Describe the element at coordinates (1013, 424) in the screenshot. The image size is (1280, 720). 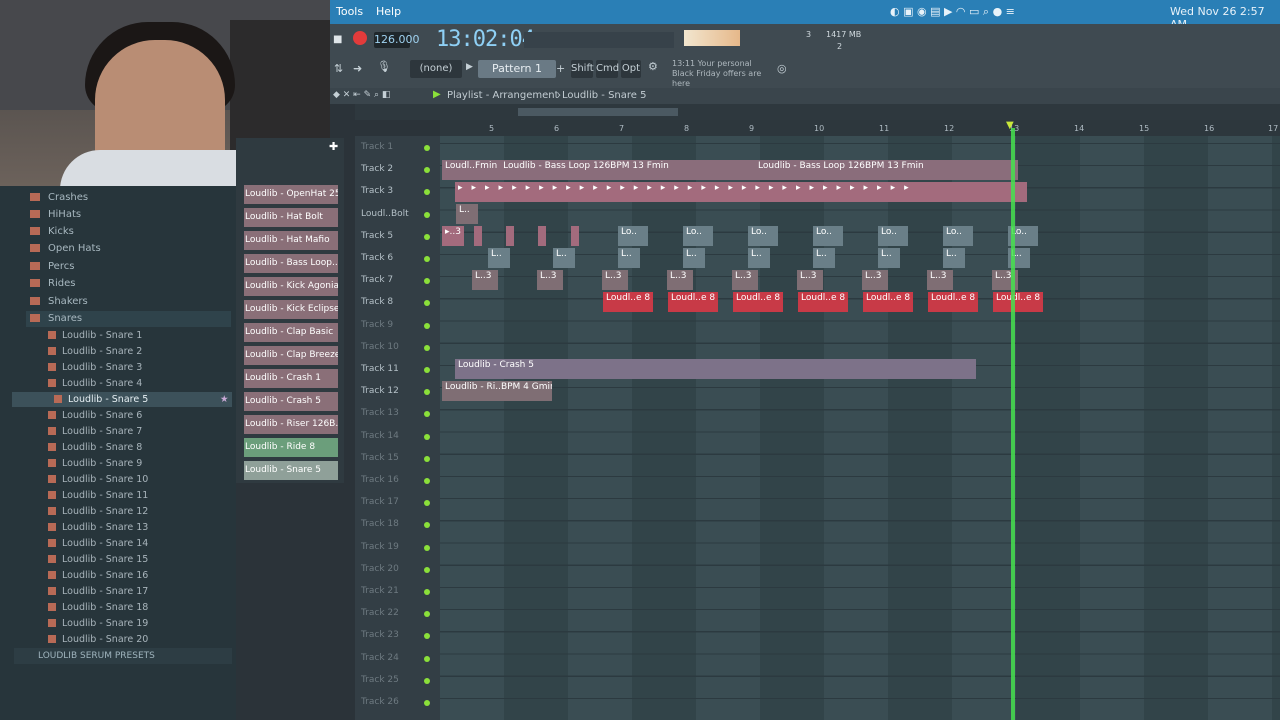
I see `playhead` at that location.